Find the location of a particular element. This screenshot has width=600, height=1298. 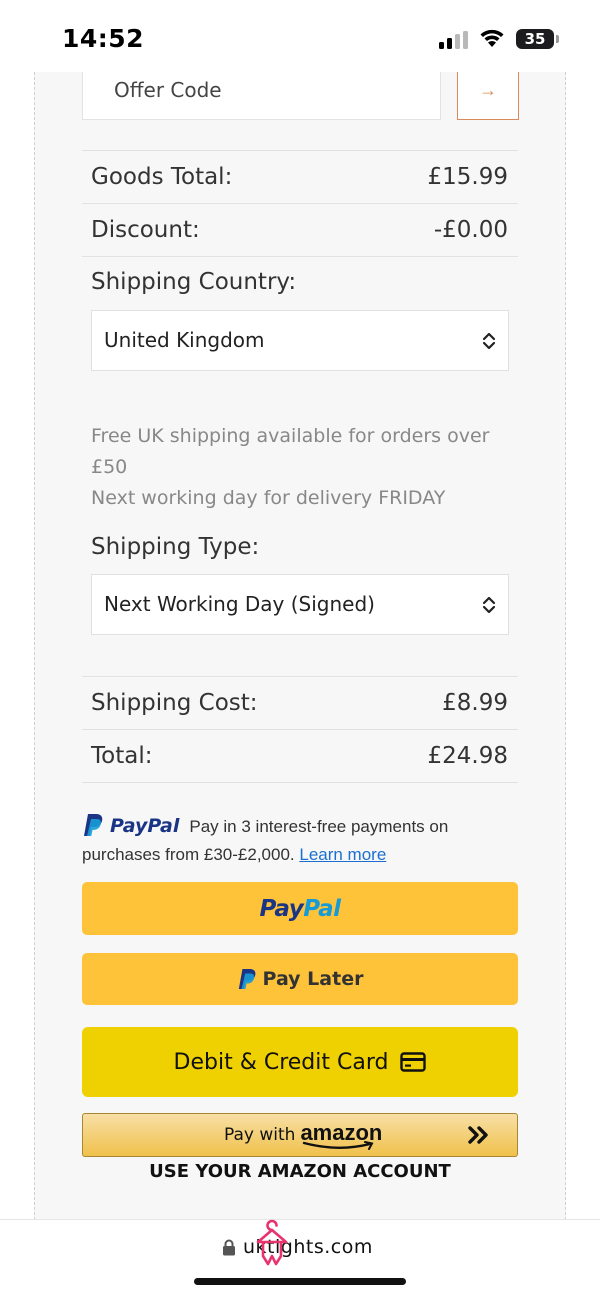

amazon-logo: amazon is located at coordinates (341, 1135).